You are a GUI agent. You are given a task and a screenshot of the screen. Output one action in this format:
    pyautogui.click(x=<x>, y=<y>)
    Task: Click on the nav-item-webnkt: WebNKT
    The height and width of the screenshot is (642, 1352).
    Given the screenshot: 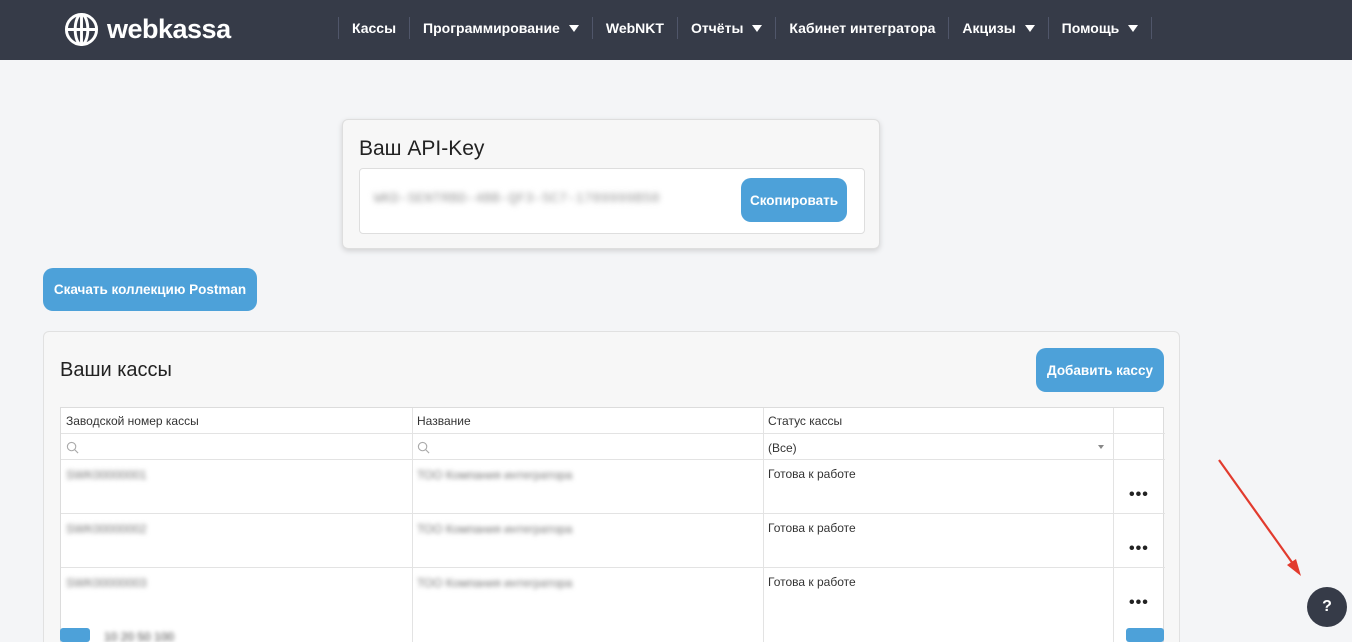 What is the action you would take?
    pyautogui.click(x=634, y=28)
    